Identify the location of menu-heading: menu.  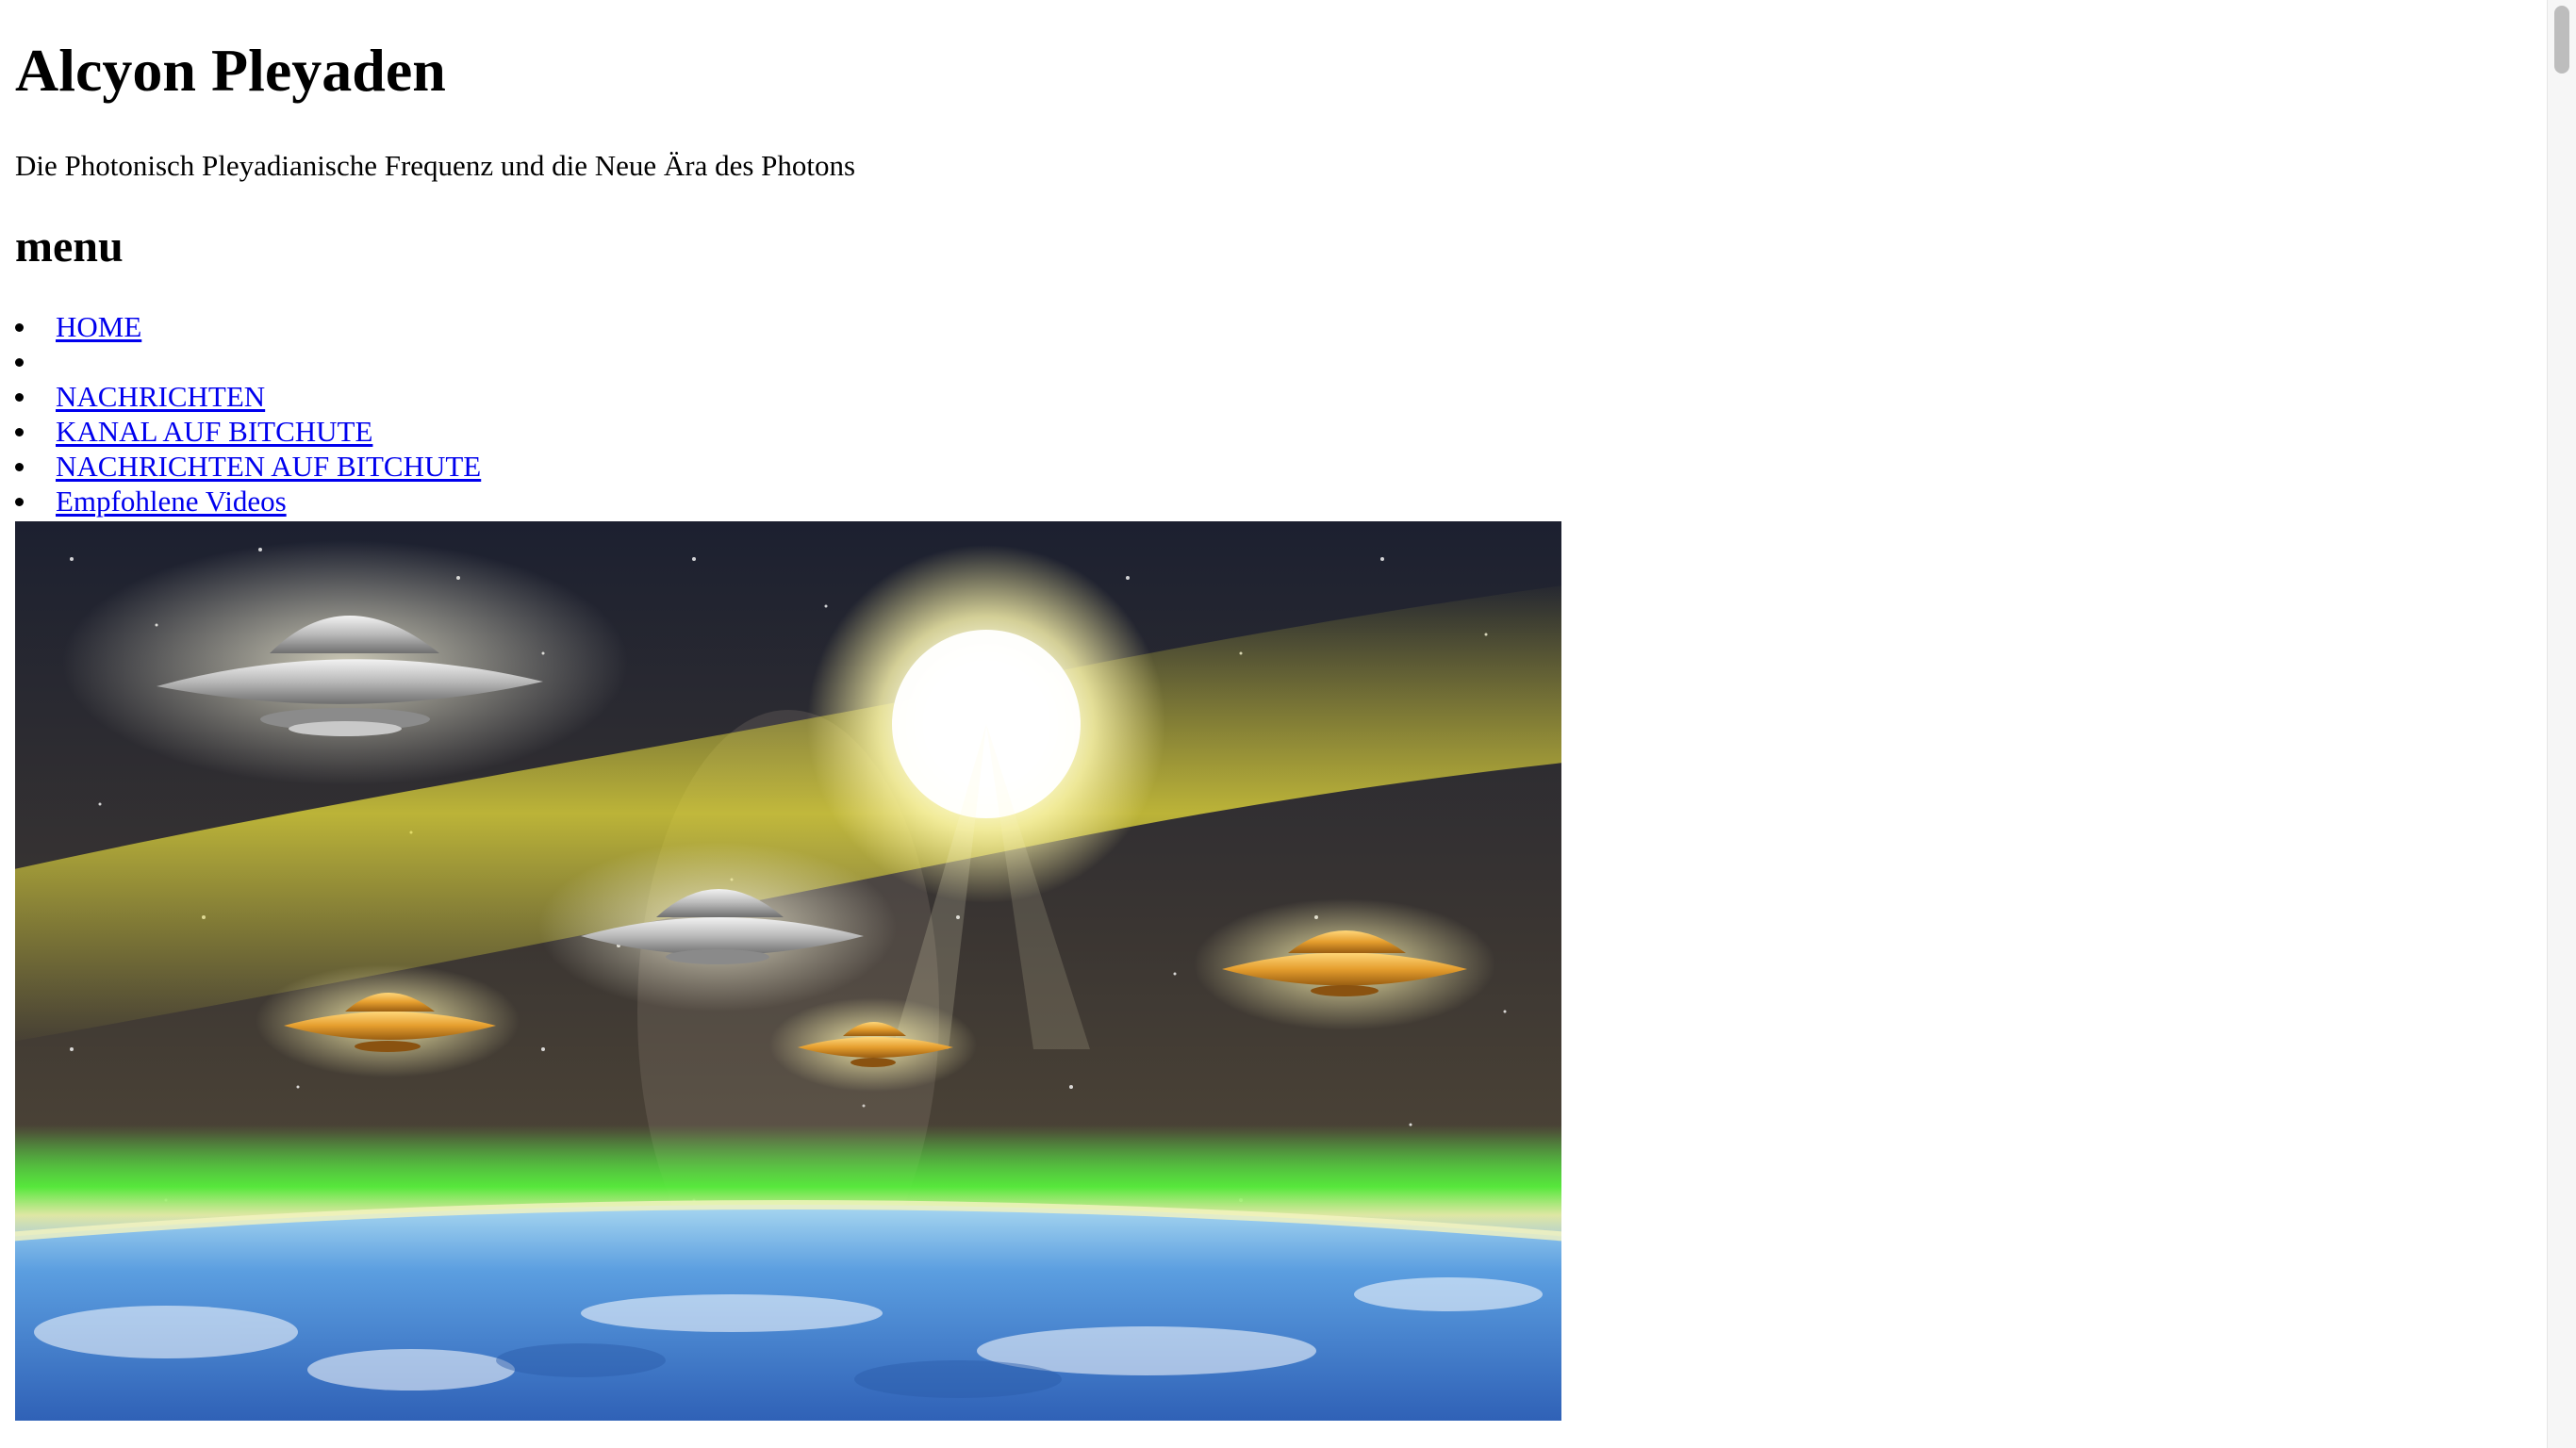
(69, 247).